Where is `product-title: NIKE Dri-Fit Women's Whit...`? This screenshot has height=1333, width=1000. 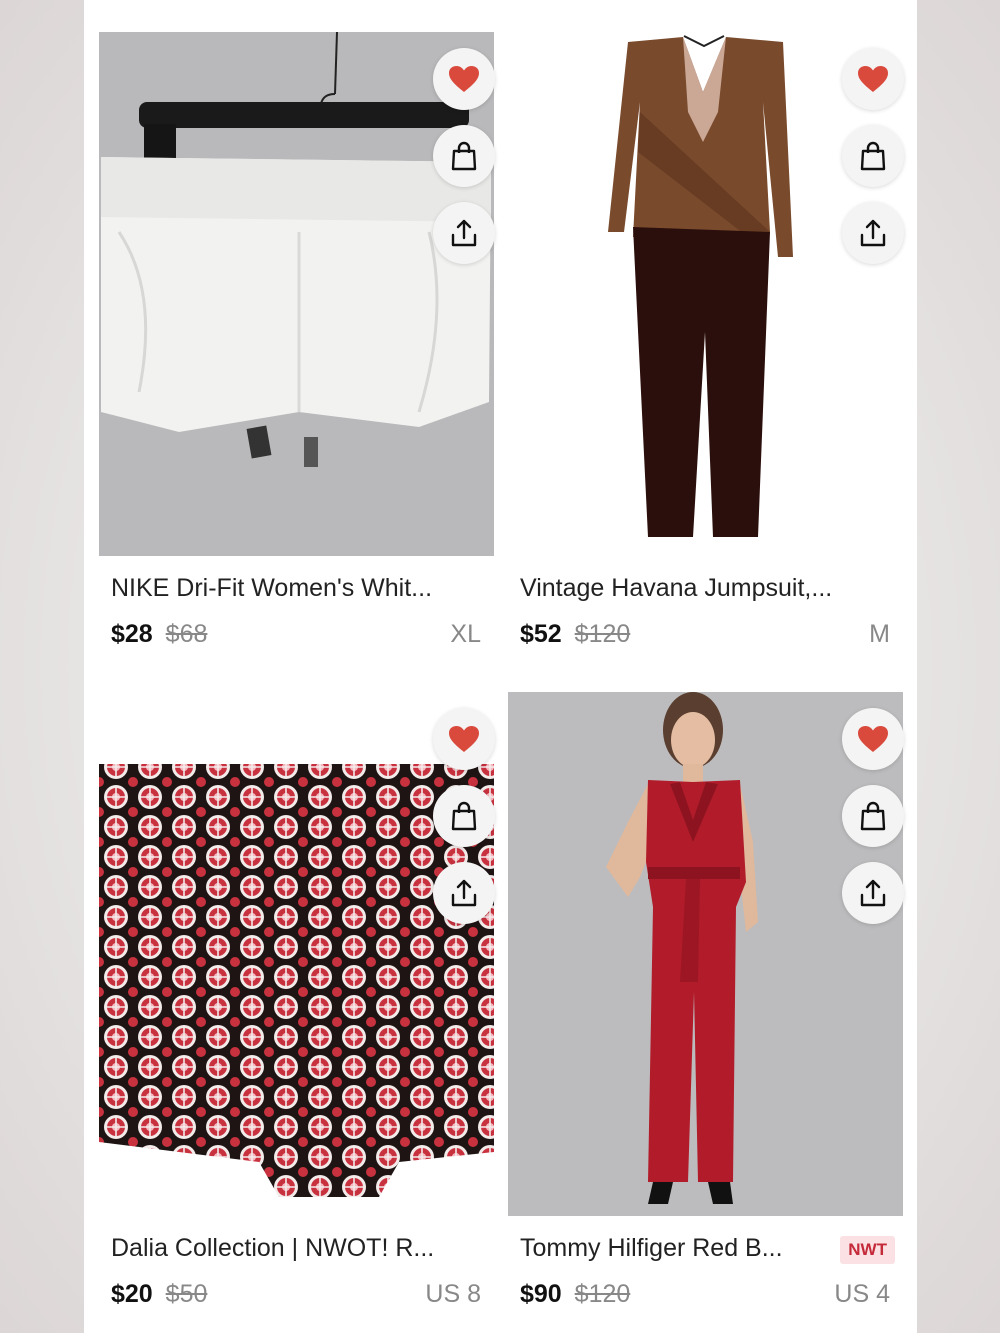
product-title: NIKE Dri-Fit Women's Whit... is located at coordinates (298, 588).